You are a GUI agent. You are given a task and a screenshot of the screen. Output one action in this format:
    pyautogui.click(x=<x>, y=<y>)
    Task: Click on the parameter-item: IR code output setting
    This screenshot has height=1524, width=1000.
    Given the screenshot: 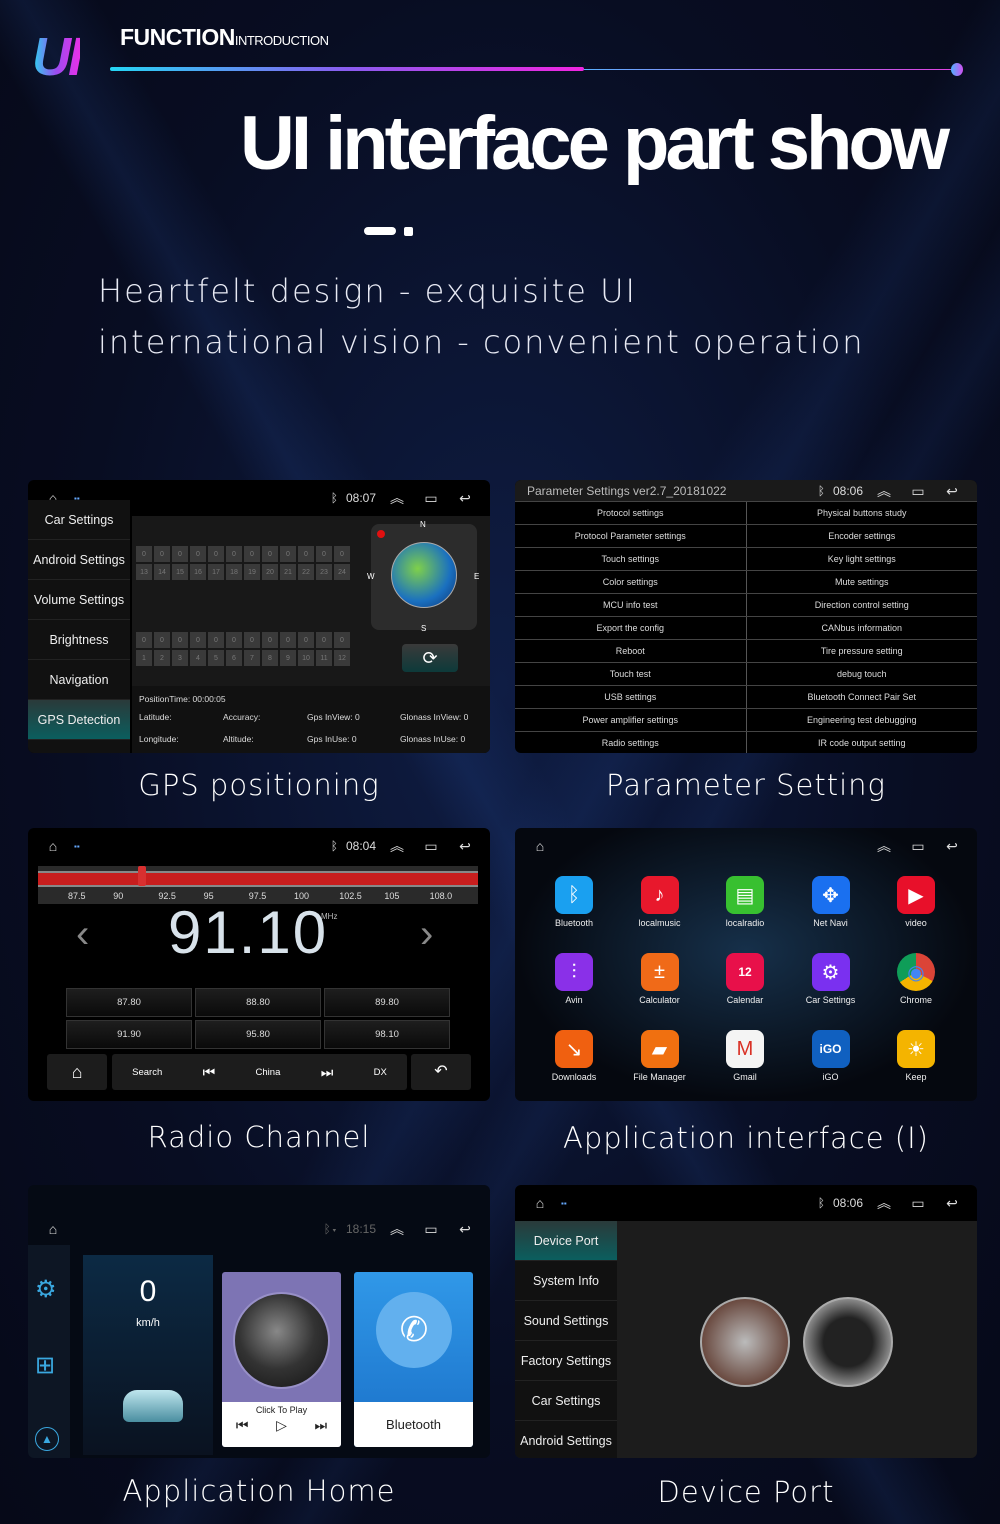 What is the action you would take?
    pyautogui.click(x=862, y=742)
    